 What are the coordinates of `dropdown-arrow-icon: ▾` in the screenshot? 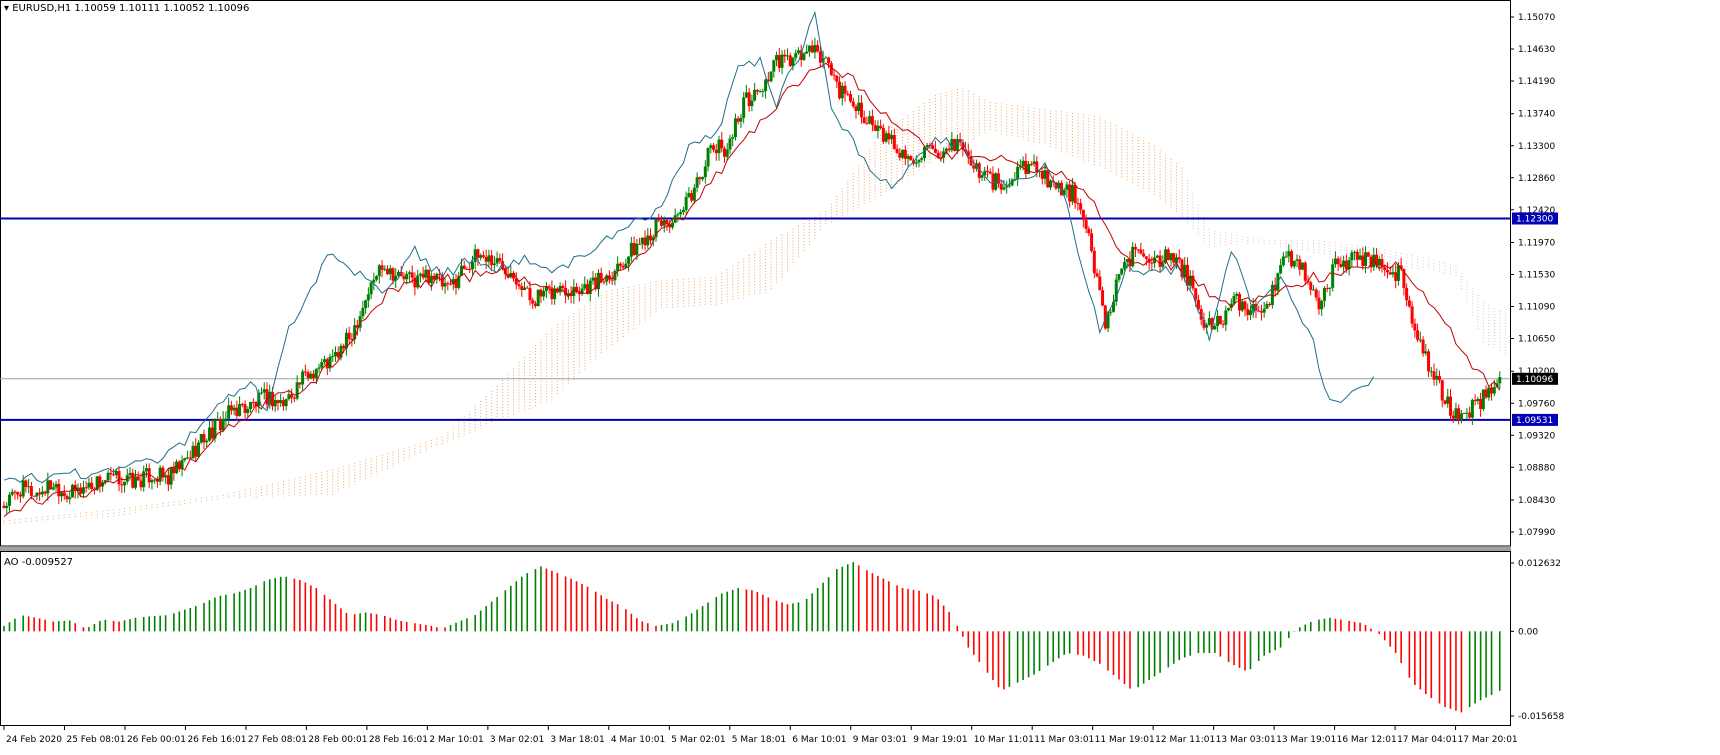 It's located at (6, 8).